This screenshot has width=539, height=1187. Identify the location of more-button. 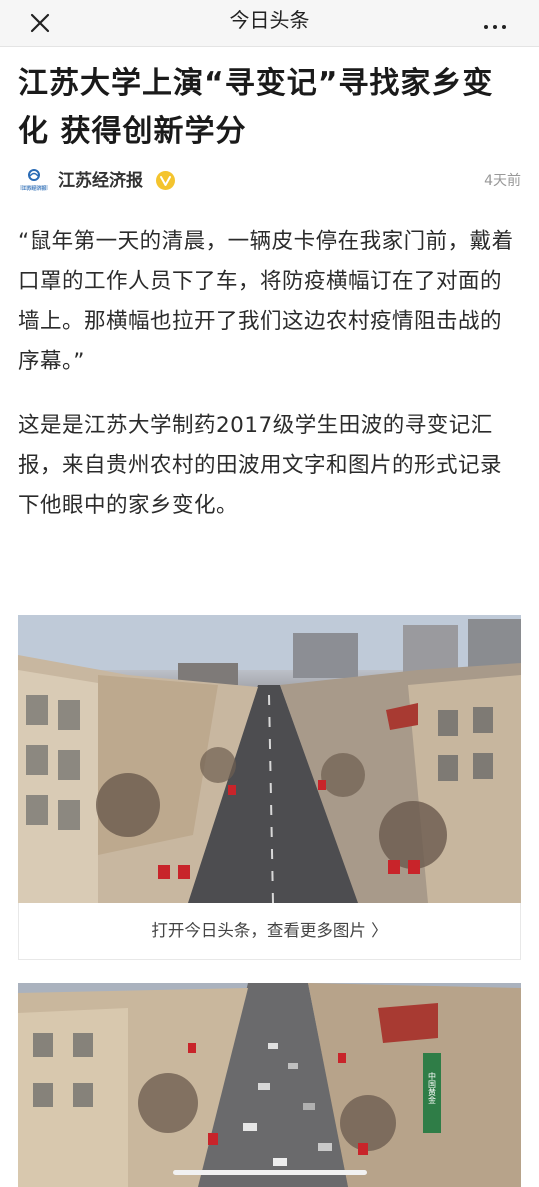
(495, 23).